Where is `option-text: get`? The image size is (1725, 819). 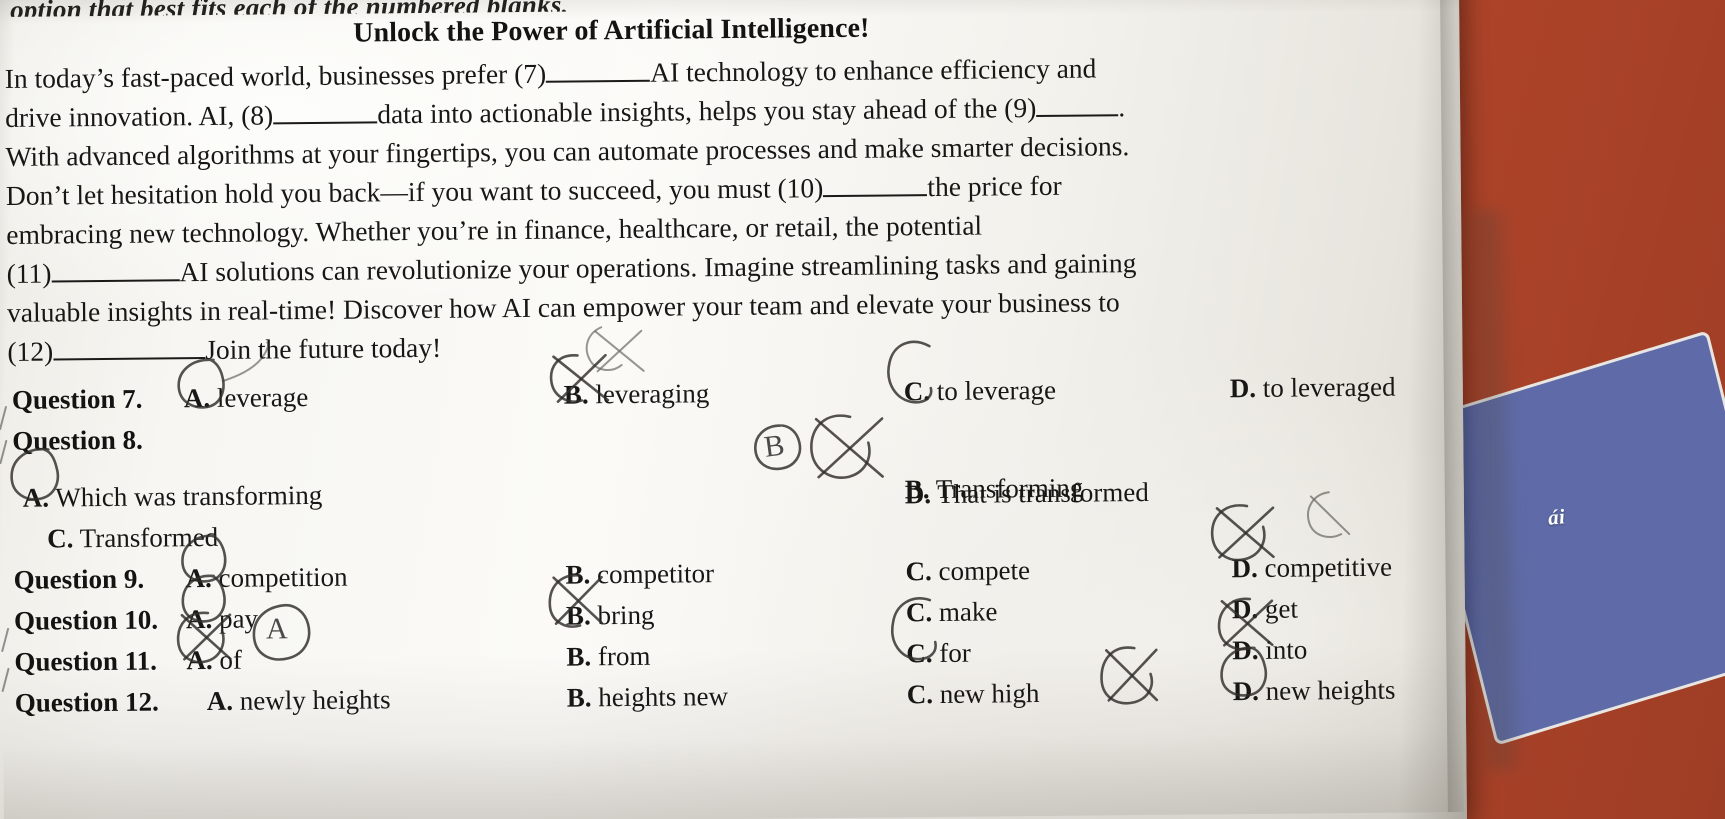
option-text: get is located at coordinates (1281, 608).